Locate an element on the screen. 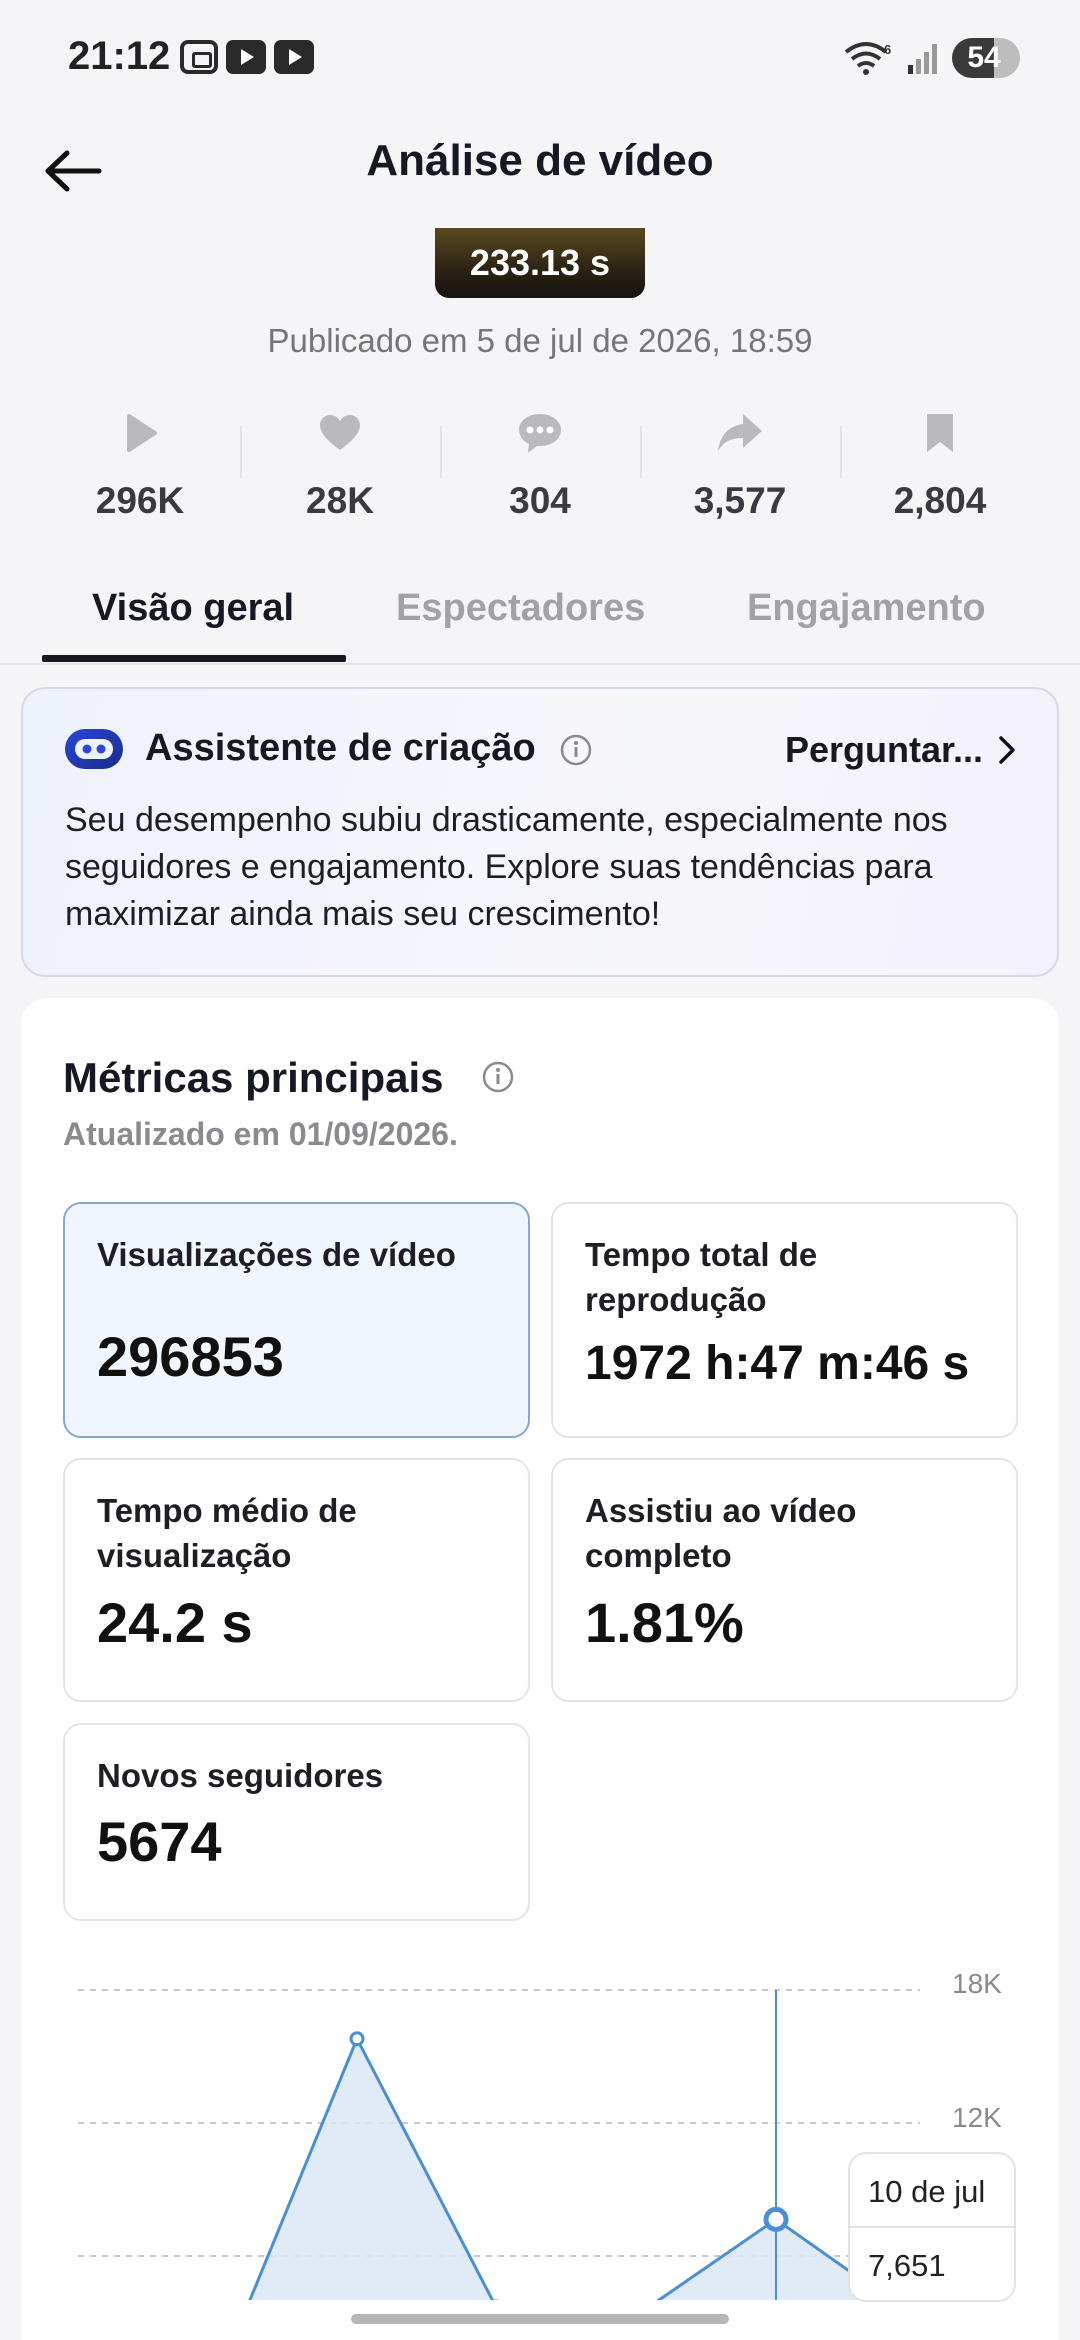 Image resolution: width=1080 pixels, height=2340 pixels. tab-indicator is located at coordinates (194, 658).